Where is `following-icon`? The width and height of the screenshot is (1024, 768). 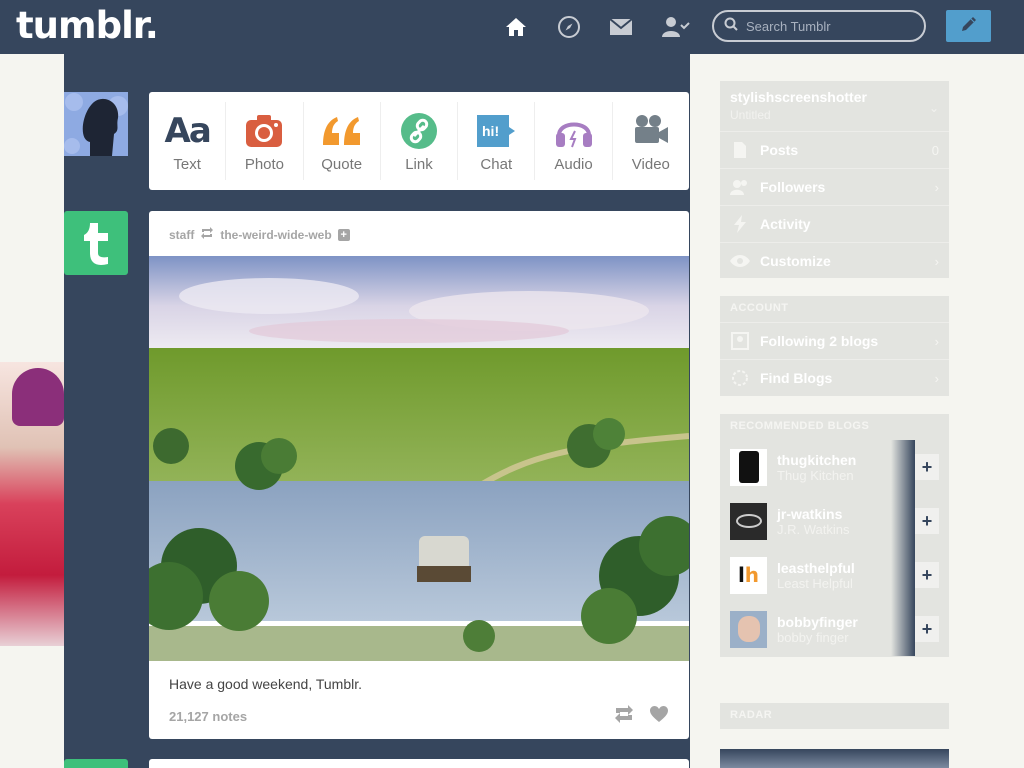 following-icon is located at coordinates (740, 341).